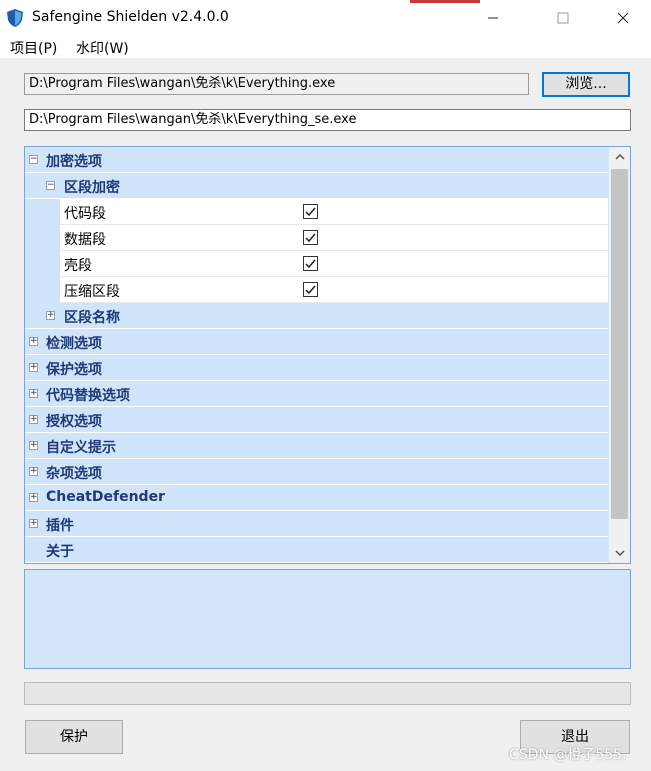  I want to click on tree-node-label: CheatDefender, so click(105, 497).